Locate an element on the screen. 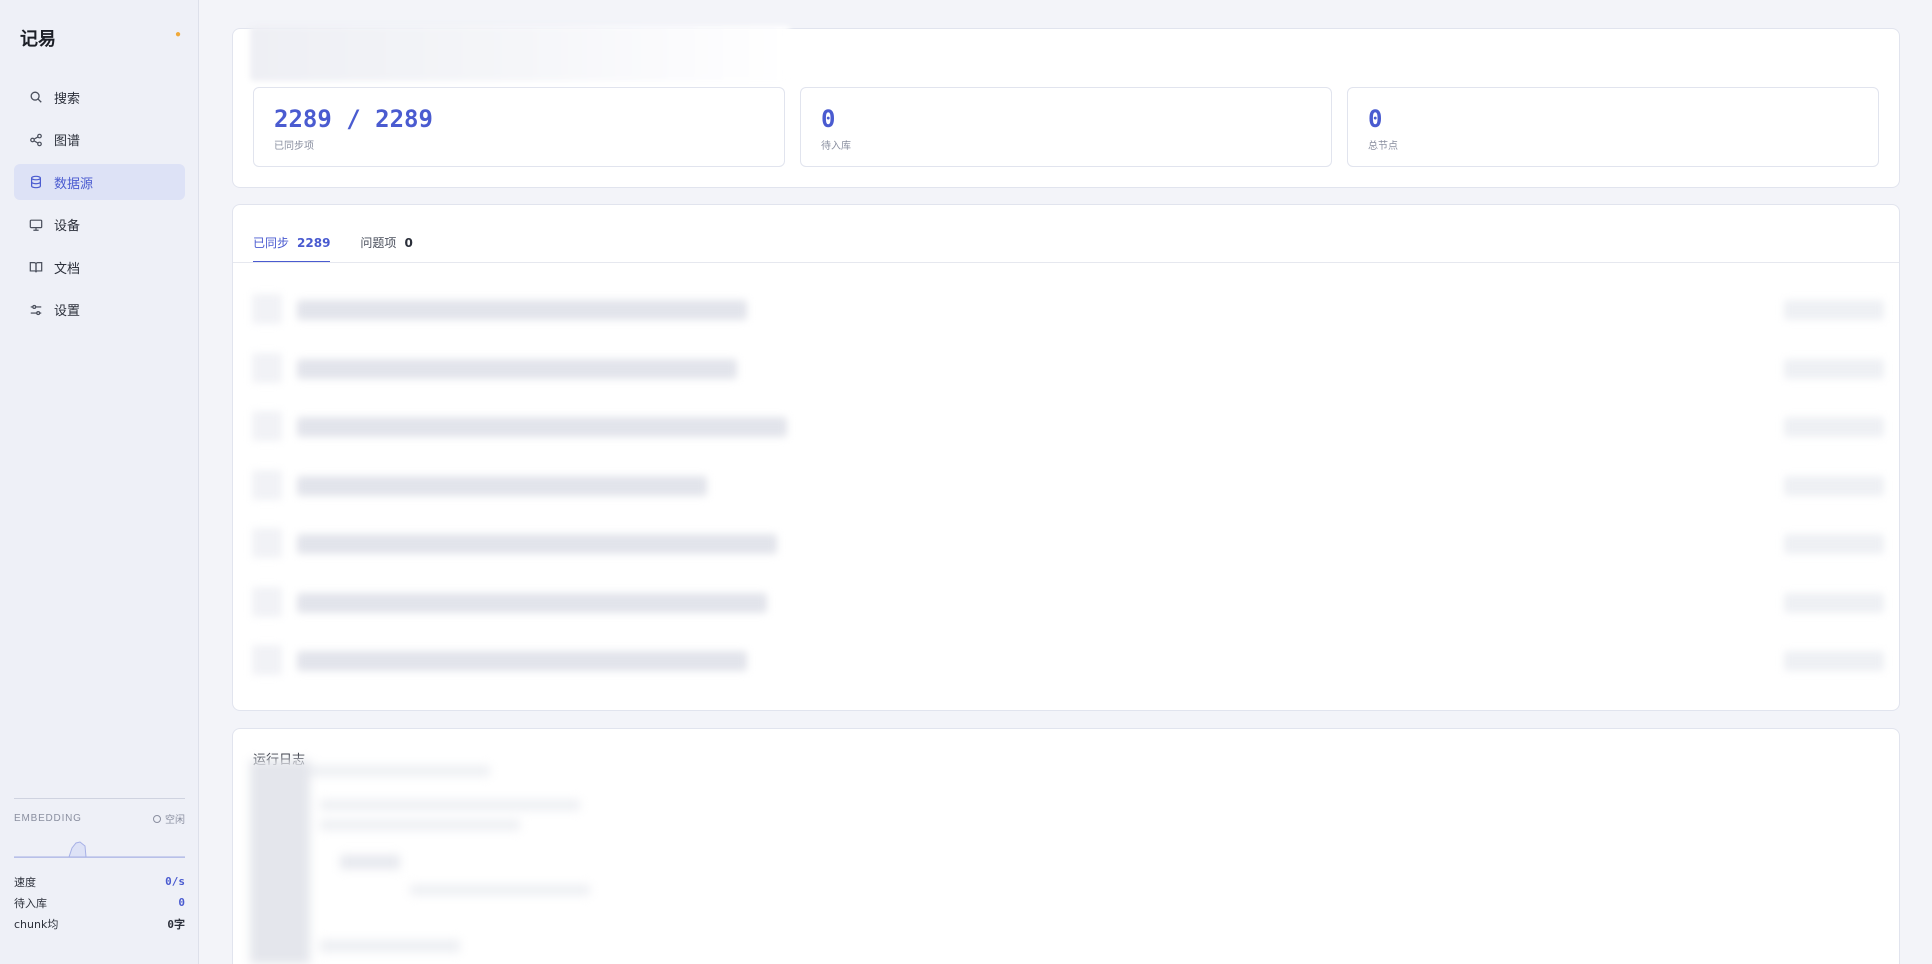 The height and width of the screenshot is (964, 1932). metric-label: 待入库 is located at coordinates (30, 903).